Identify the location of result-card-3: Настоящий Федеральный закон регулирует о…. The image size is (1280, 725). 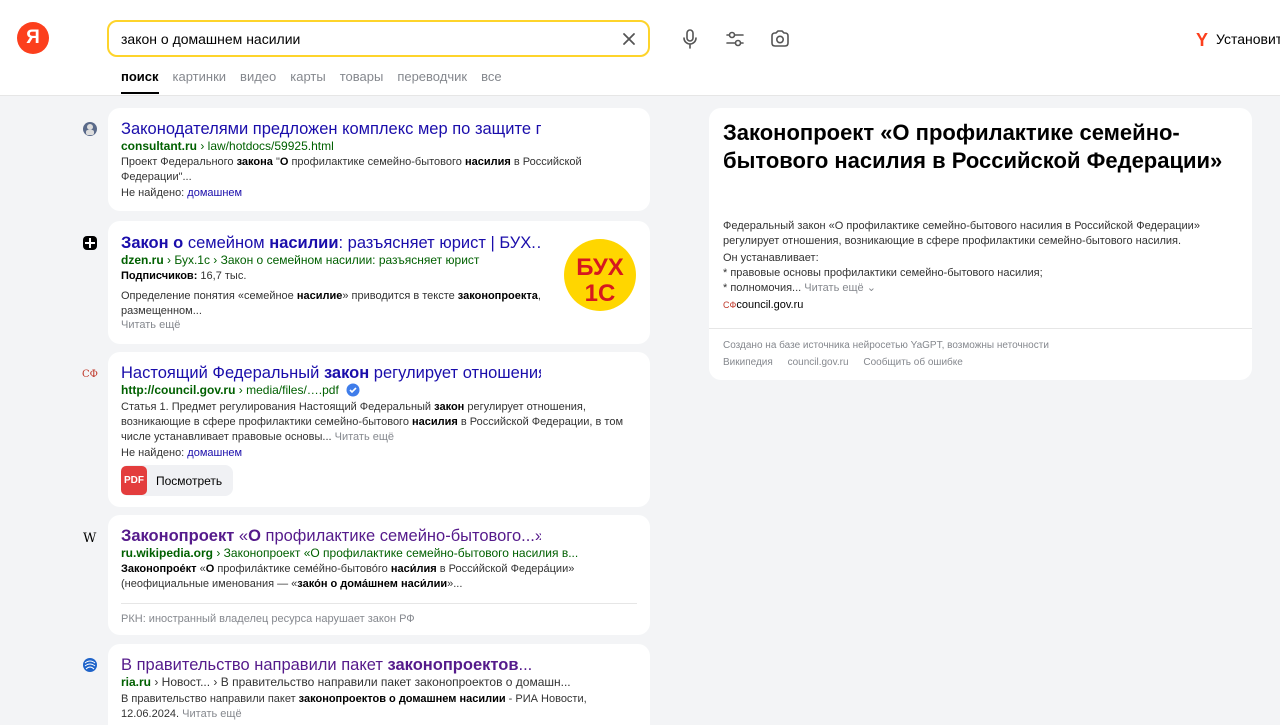
(379, 429).